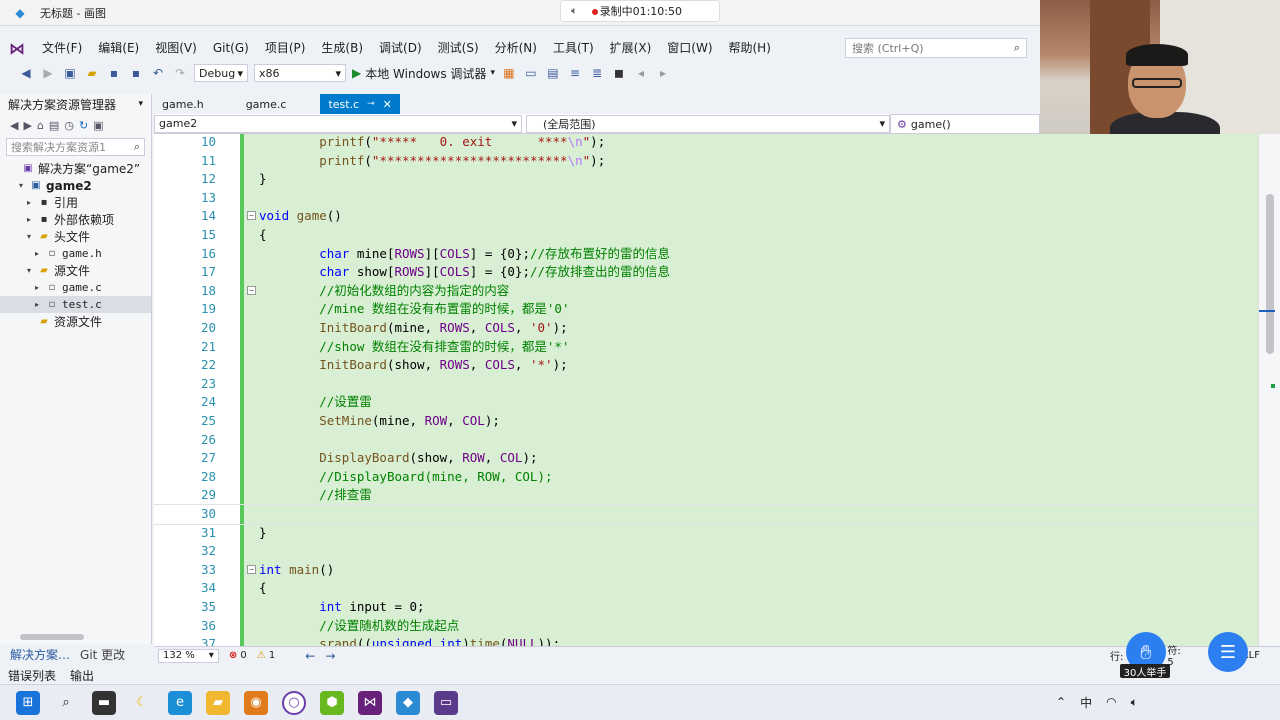 The width and height of the screenshot is (1280, 720). Describe the element at coordinates (706, 328) in the screenshot. I see `code-line: 20 InitBoard(mine, ROWS, COLS, '0');` at that location.